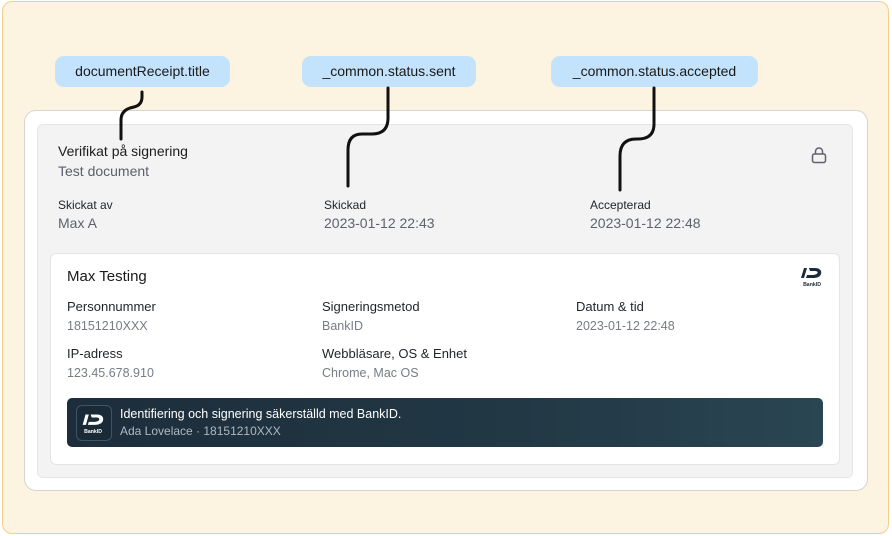 This screenshot has height=536, width=892. I want to click on lock-icon, so click(819, 155).